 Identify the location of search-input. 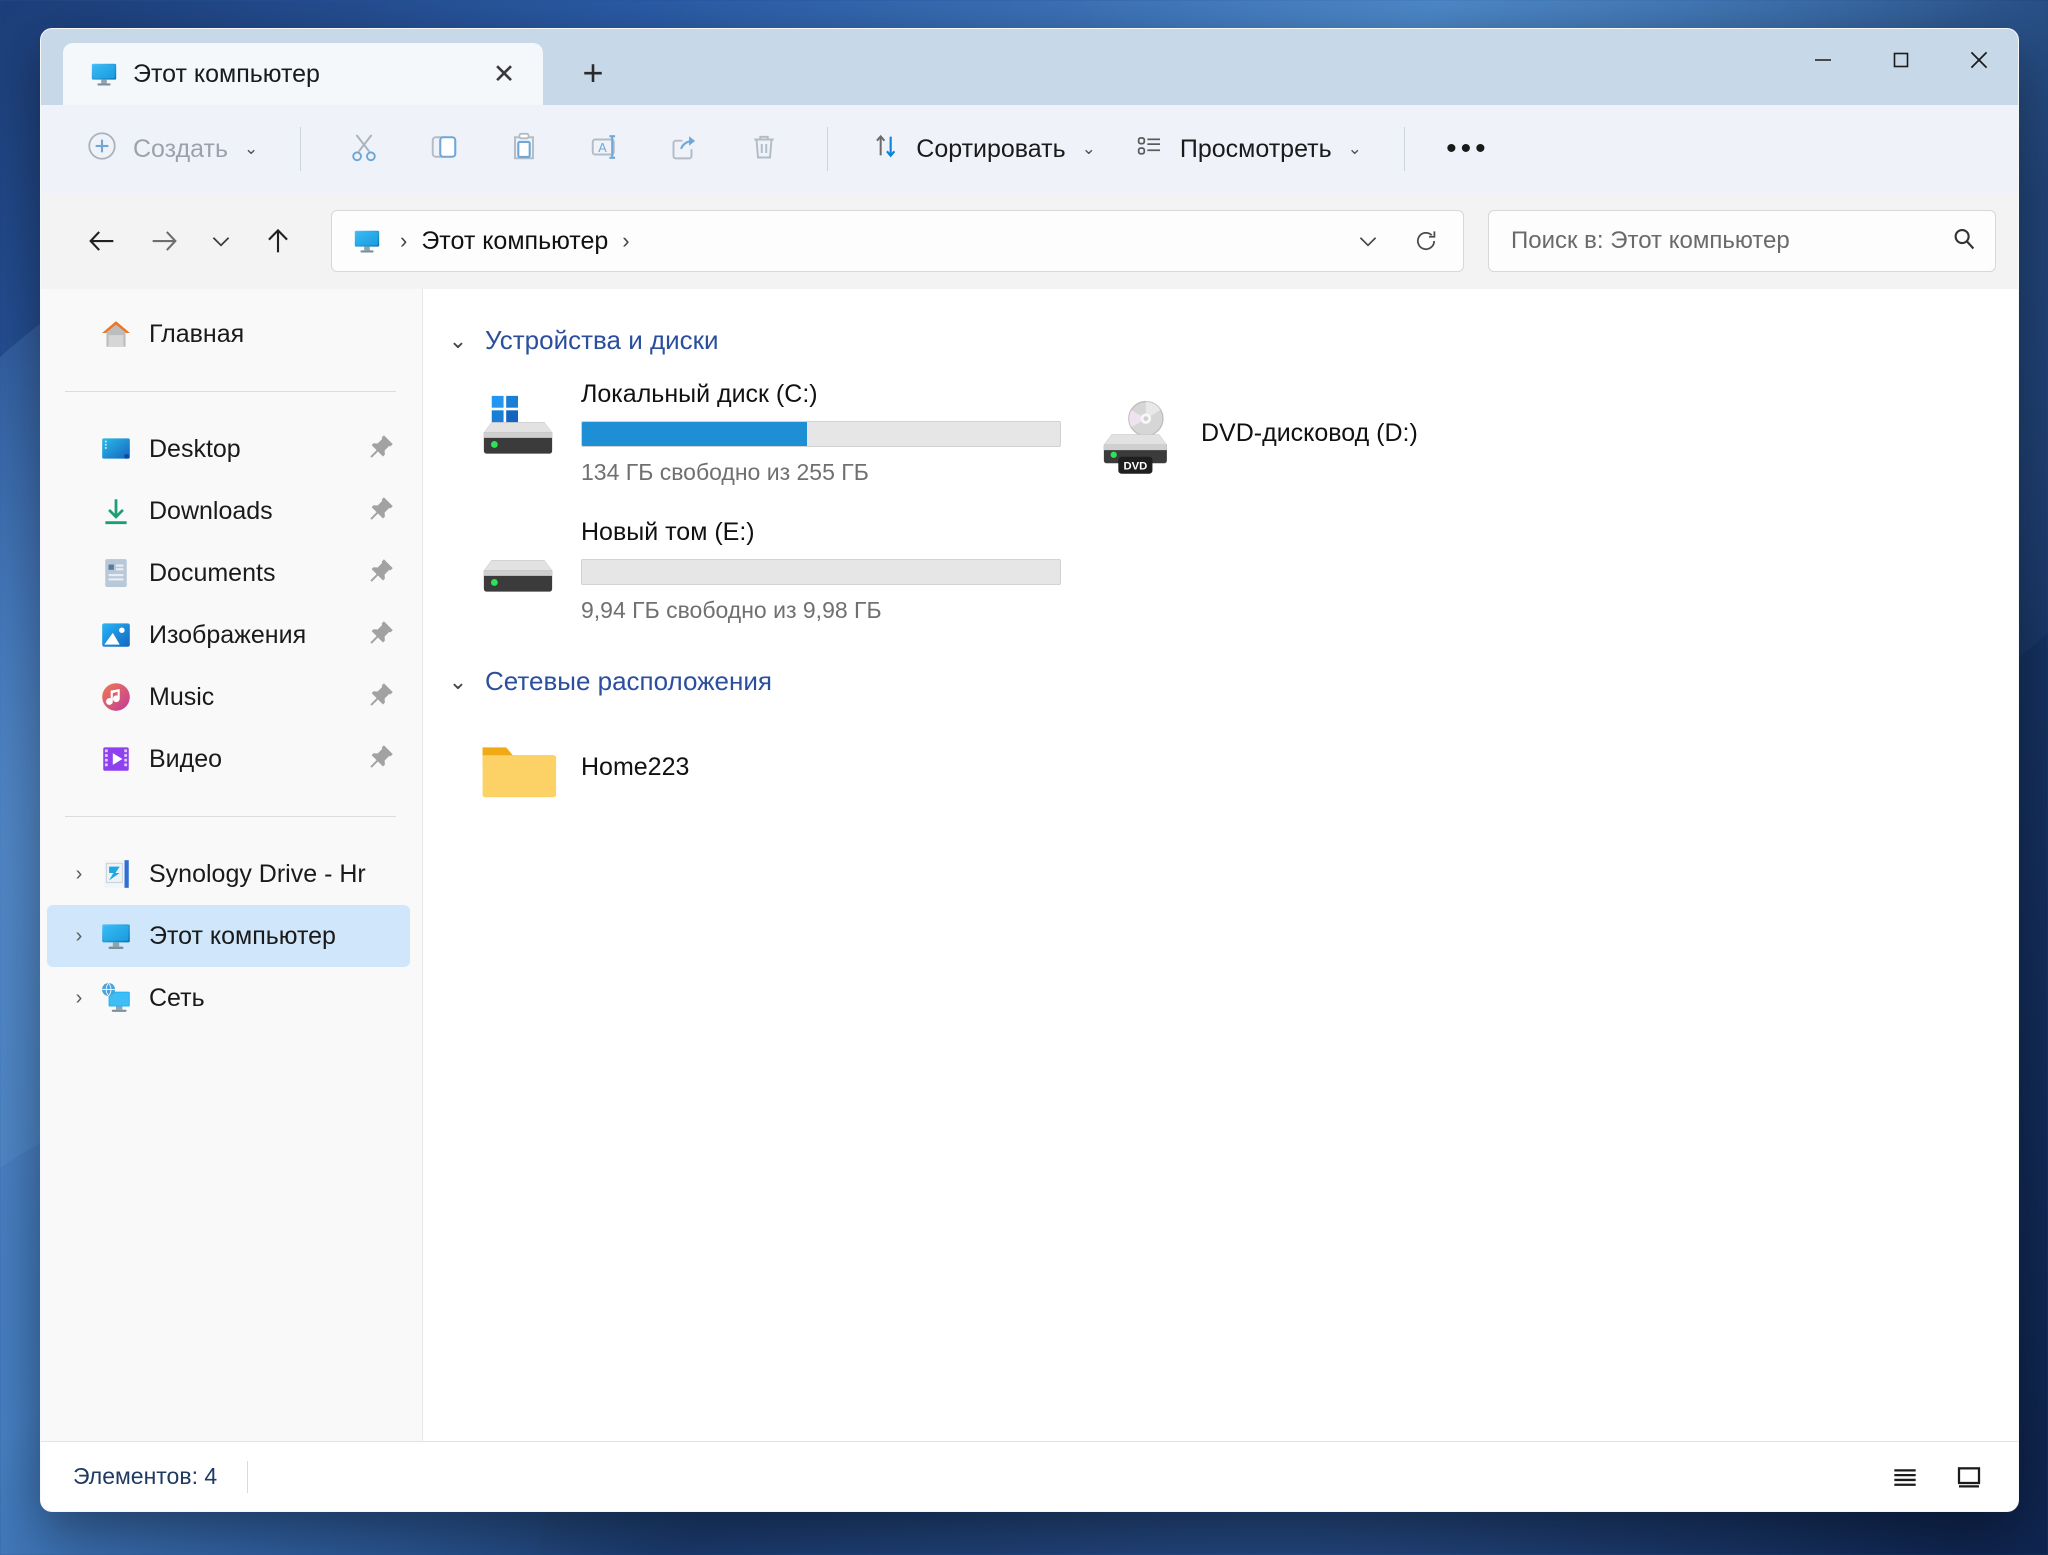
(1730, 241).